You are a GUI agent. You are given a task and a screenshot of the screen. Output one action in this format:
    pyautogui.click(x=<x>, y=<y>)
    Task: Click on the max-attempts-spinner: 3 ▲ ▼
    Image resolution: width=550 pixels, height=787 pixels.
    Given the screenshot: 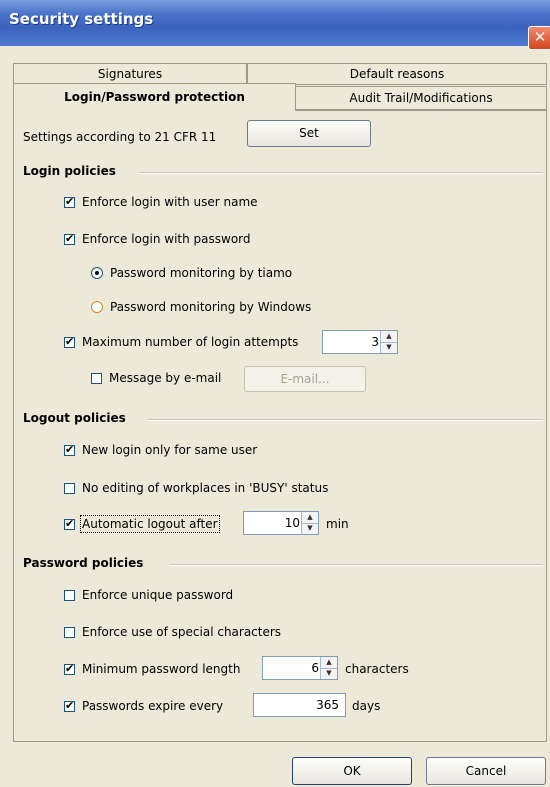 What is the action you would take?
    pyautogui.click(x=360, y=342)
    